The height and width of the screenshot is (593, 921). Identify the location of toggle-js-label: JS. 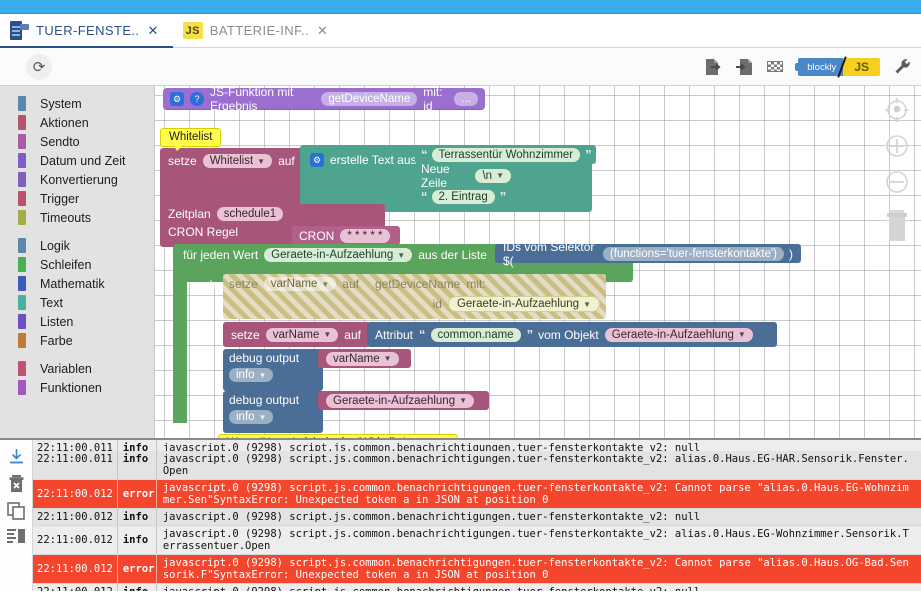
(861, 67).